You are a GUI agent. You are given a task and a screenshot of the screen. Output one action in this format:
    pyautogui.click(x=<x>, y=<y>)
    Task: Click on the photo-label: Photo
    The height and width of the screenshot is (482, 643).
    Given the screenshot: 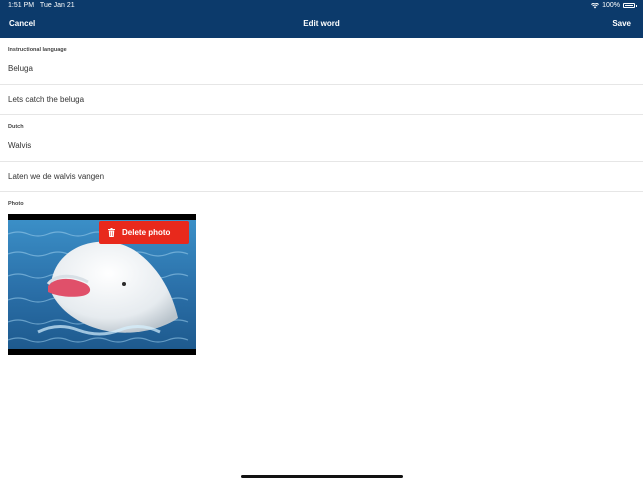 What is the action you would take?
    pyautogui.click(x=16, y=204)
    